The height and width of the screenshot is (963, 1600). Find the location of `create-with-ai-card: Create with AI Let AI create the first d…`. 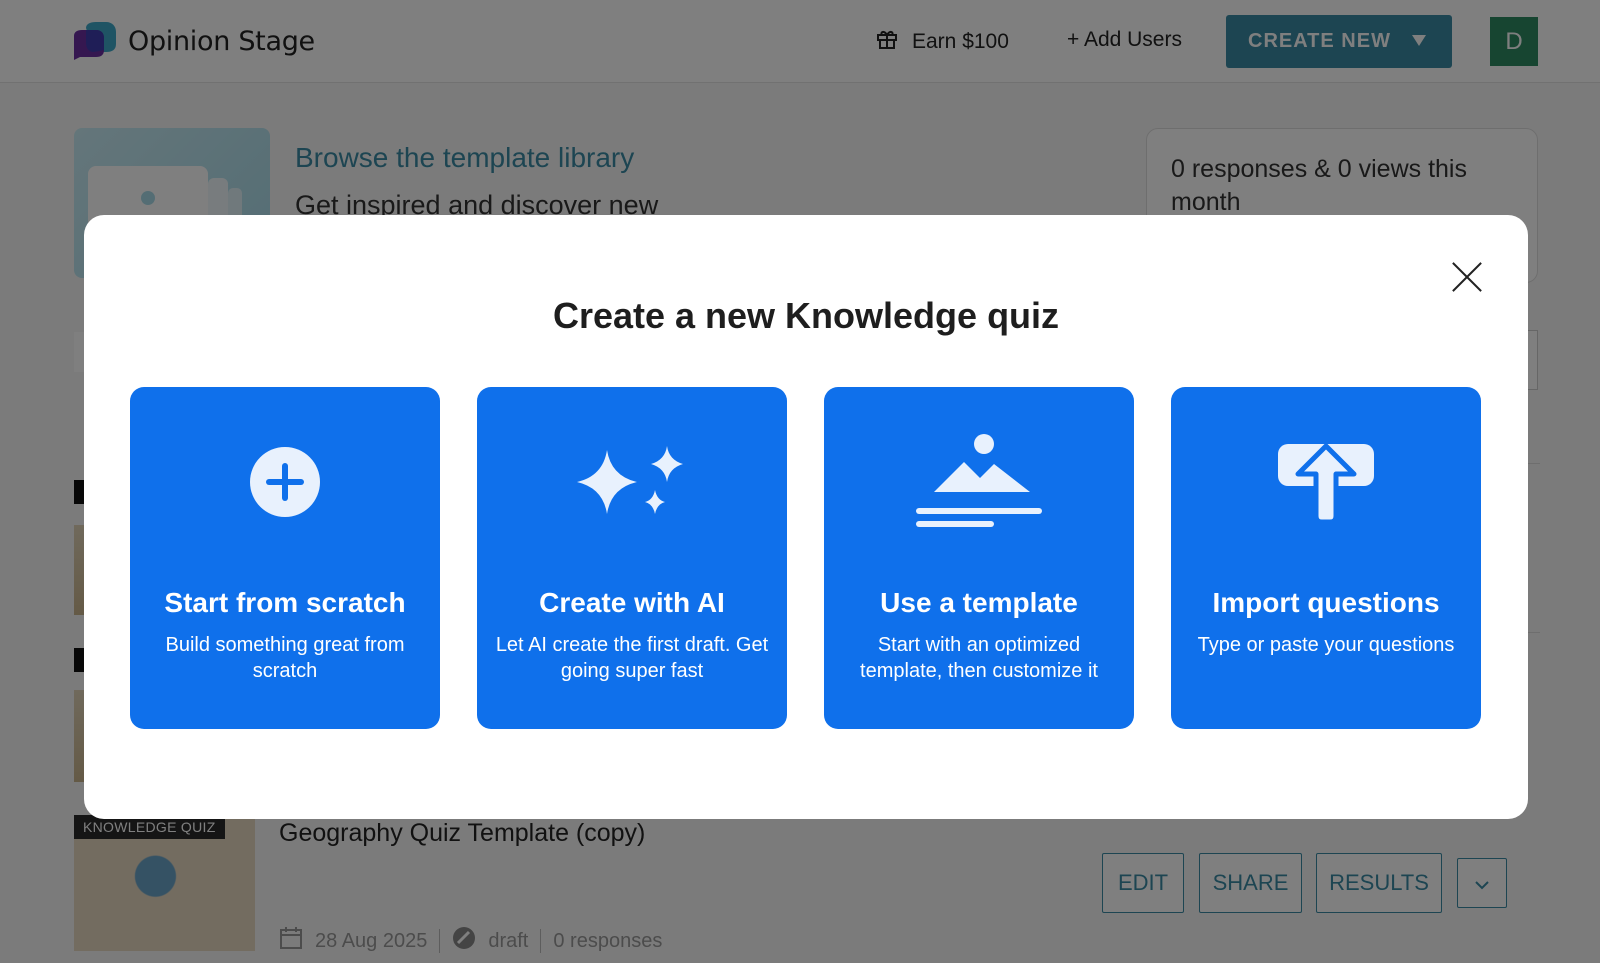

create-with-ai-card: Create with AI Let AI create the first d… is located at coordinates (632, 558).